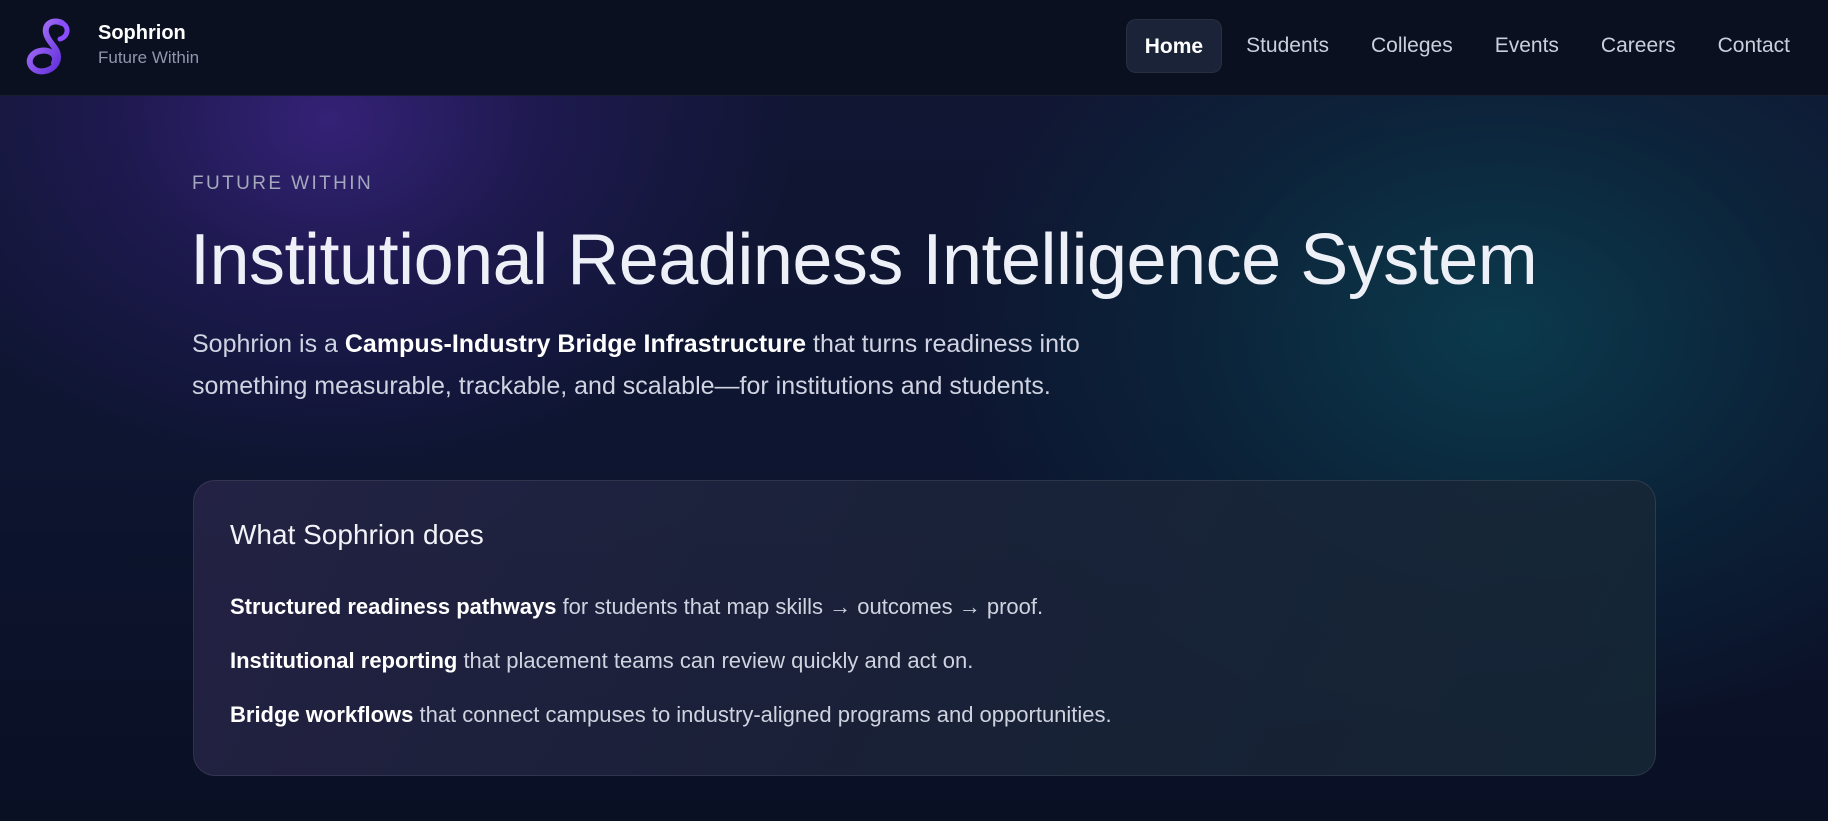 The image size is (1828, 821). I want to click on brand-tagline: Future Within, so click(149, 57).